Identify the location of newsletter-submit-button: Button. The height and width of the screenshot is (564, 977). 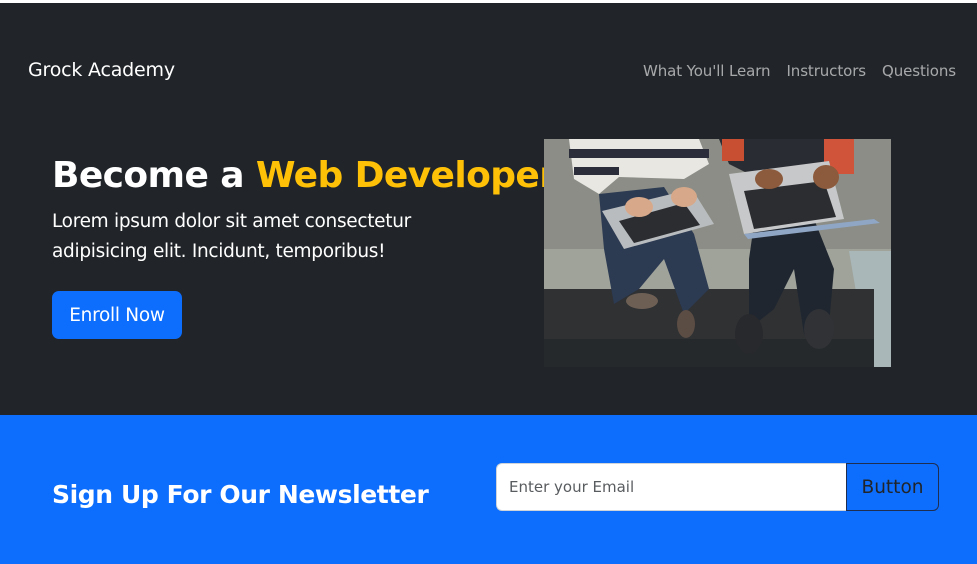
(892, 487).